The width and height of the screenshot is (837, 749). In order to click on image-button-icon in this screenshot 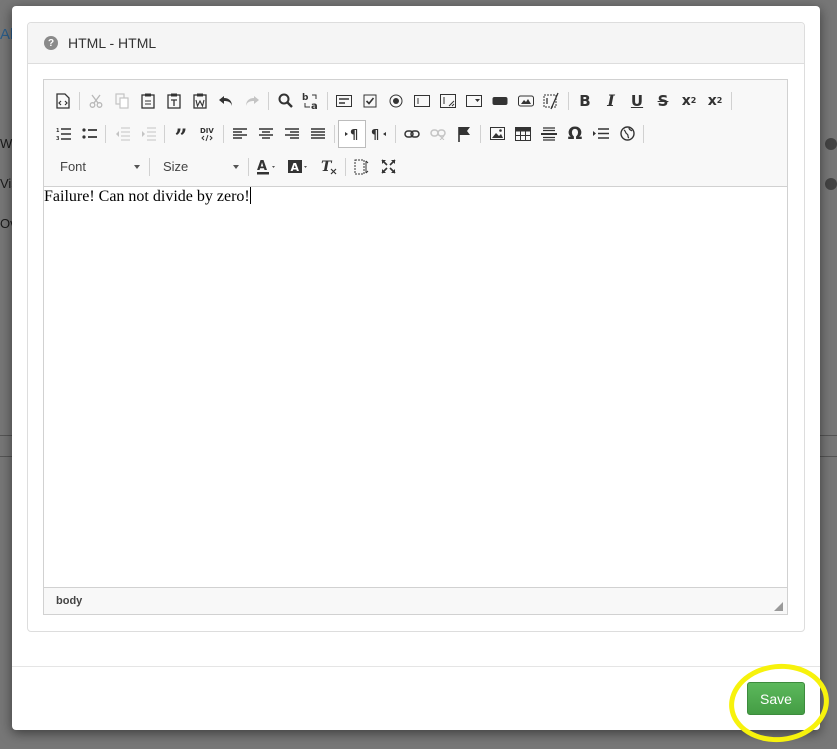, I will do `click(526, 101)`.